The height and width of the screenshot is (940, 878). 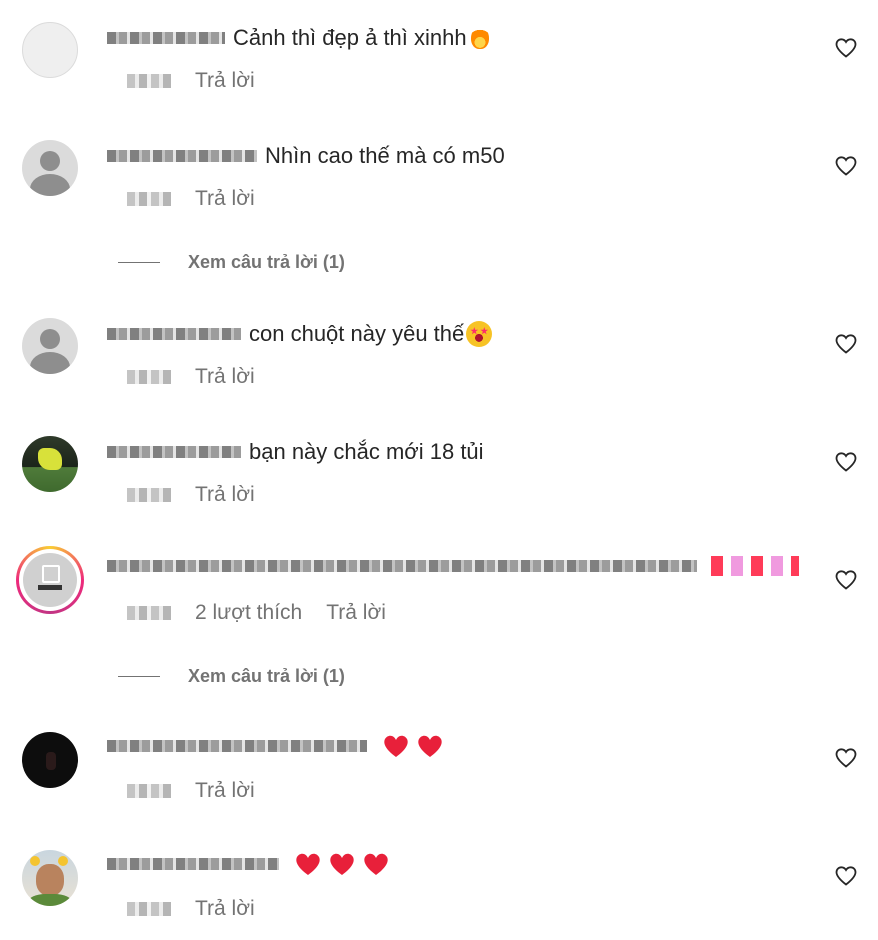 I want to click on comment-text-line: Nhìn cao thế mà có m50, so click(x=306, y=156).